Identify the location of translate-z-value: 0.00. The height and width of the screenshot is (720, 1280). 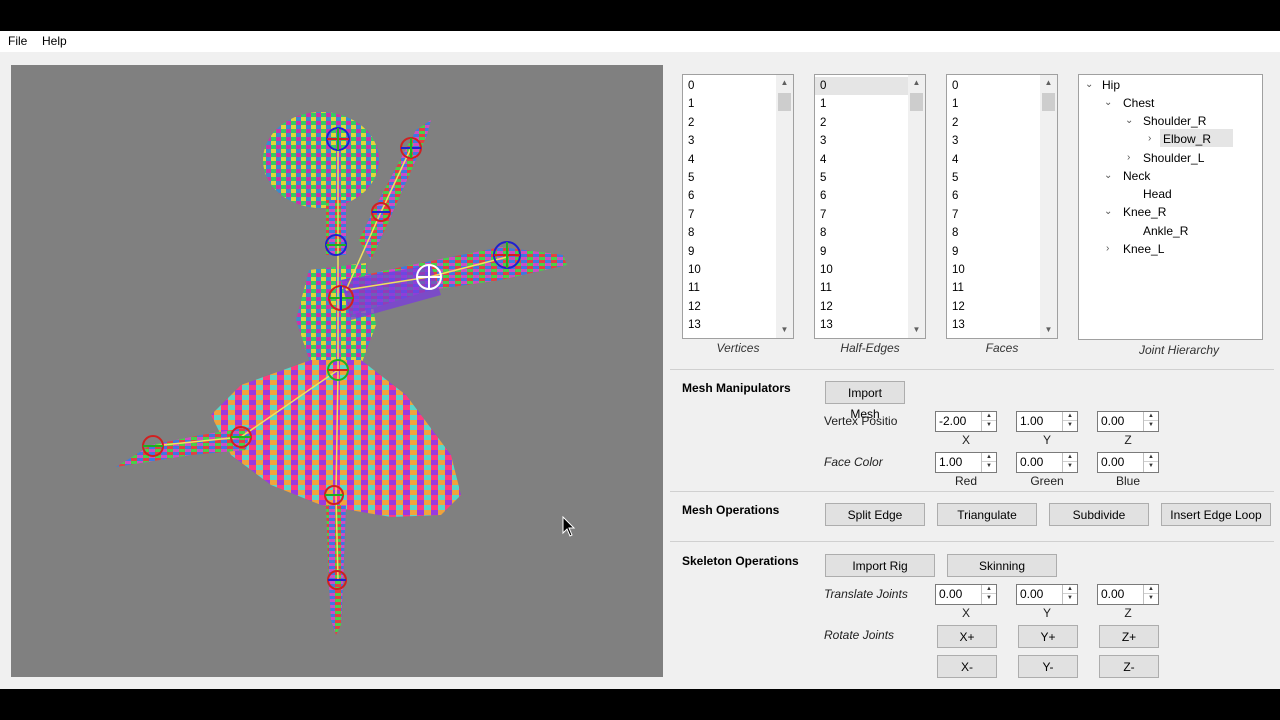
(1112, 594).